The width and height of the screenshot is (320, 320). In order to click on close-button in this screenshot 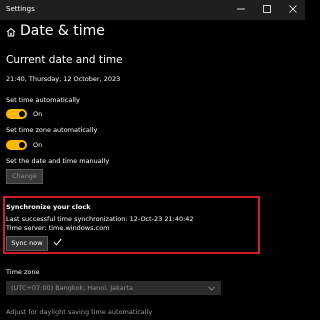, I will do `click(292, 9)`.